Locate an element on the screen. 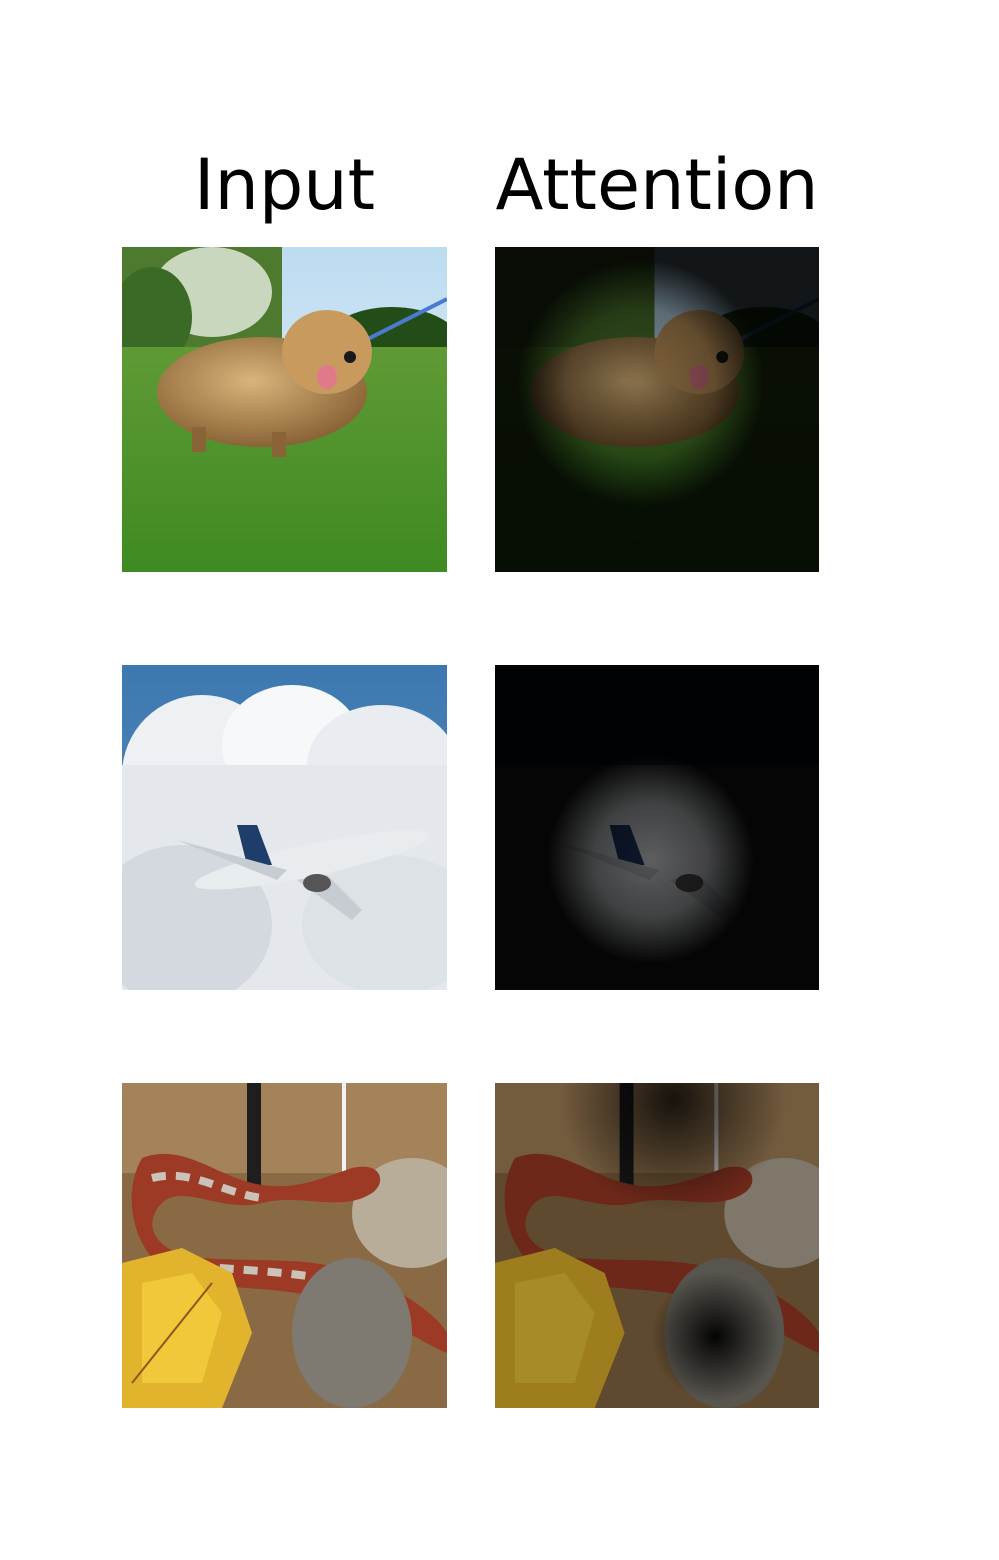 The width and height of the screenshot is (999, 1560). snake-attention-map is located at coordinates (657, 1245).